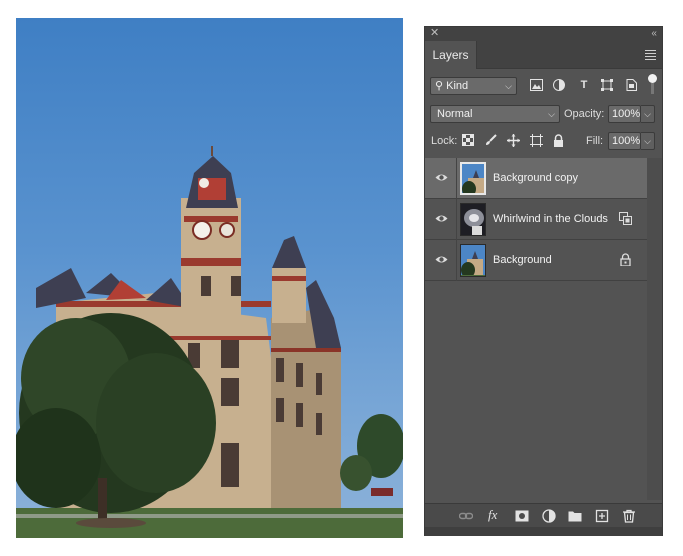 The image size is (683, 556). What do you see at coordinates (451, 55) in the screenshot?
I see `tab-layers: Layers` at bounding box center [451, 55].